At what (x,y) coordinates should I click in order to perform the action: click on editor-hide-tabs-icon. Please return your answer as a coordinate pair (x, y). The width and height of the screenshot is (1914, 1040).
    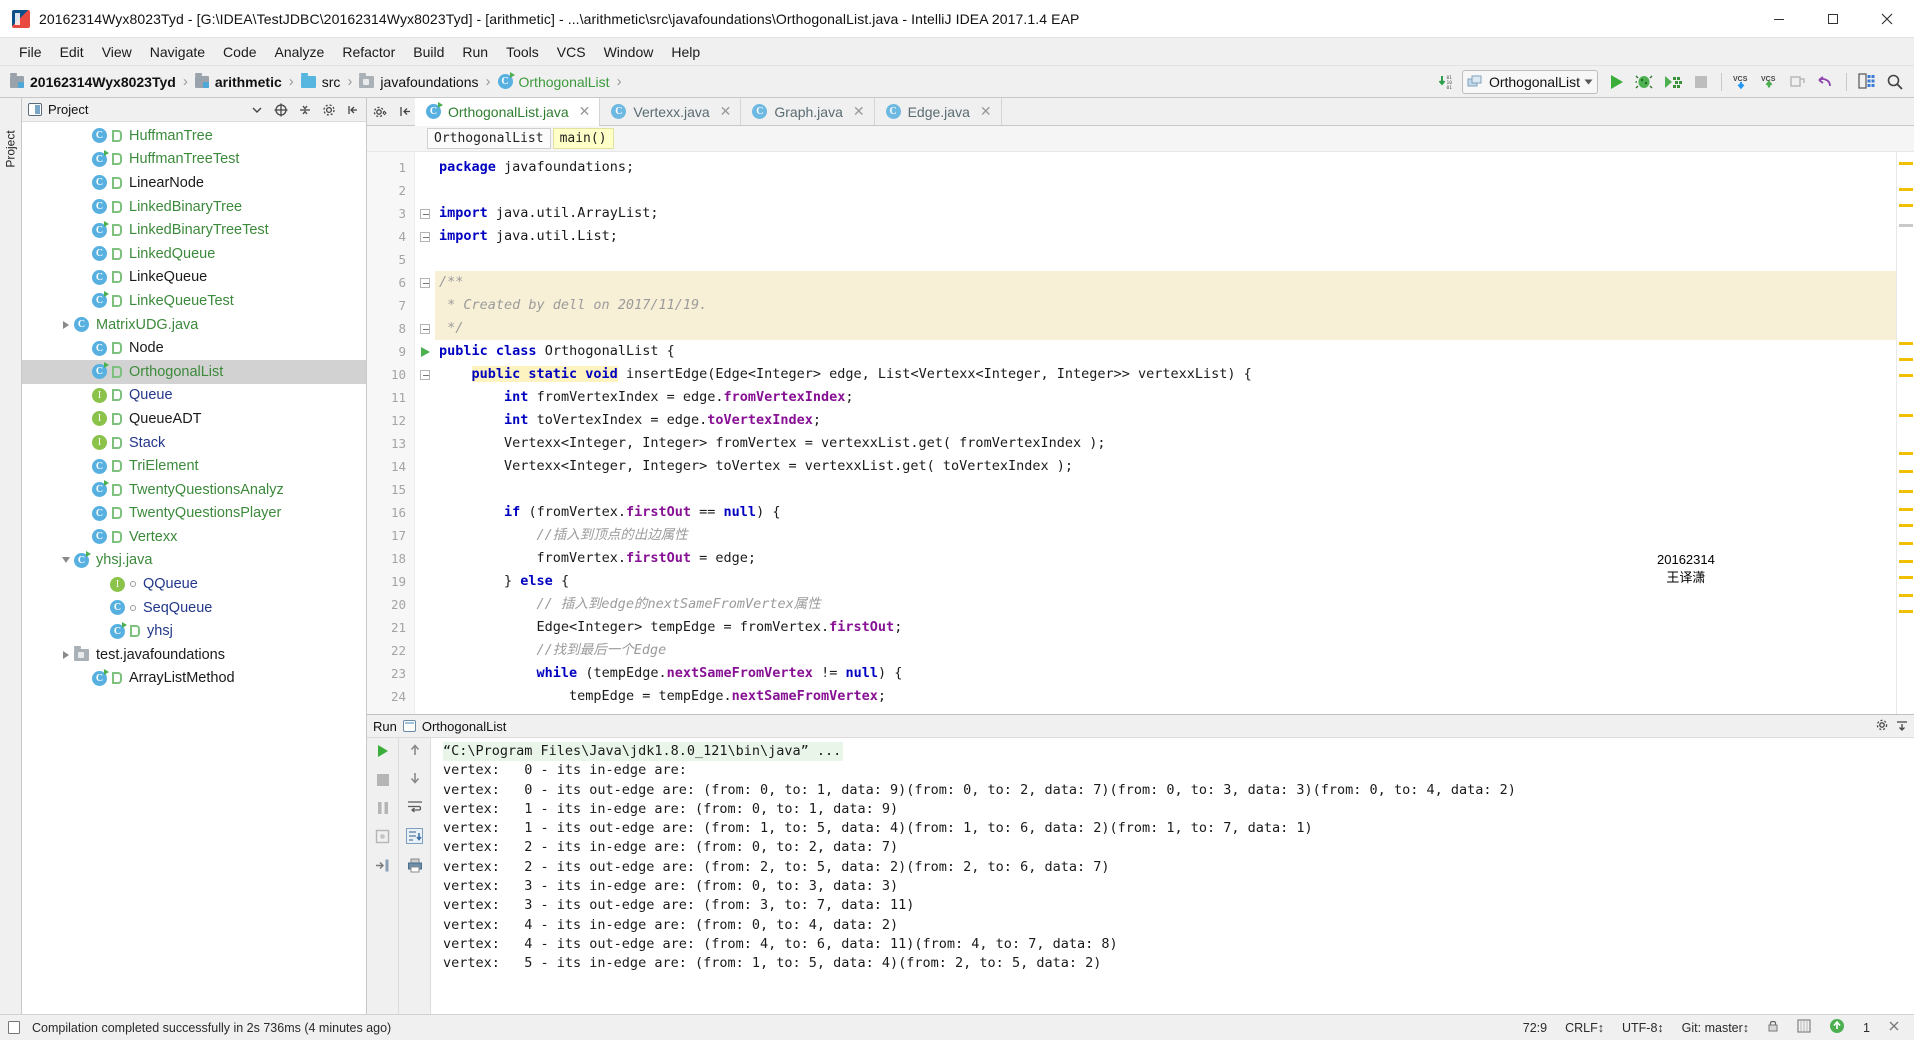
    Looking at the image, I should click on (404, 111).